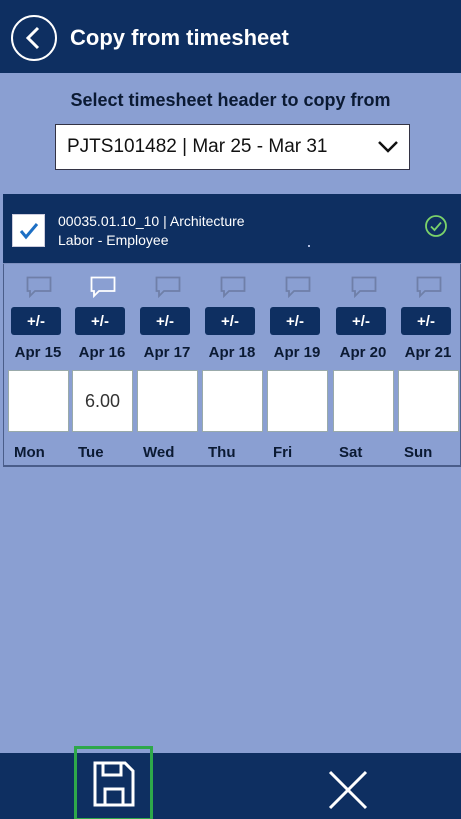 The image size is (461, 819). I want to click on close-icon, so click(348, 790).